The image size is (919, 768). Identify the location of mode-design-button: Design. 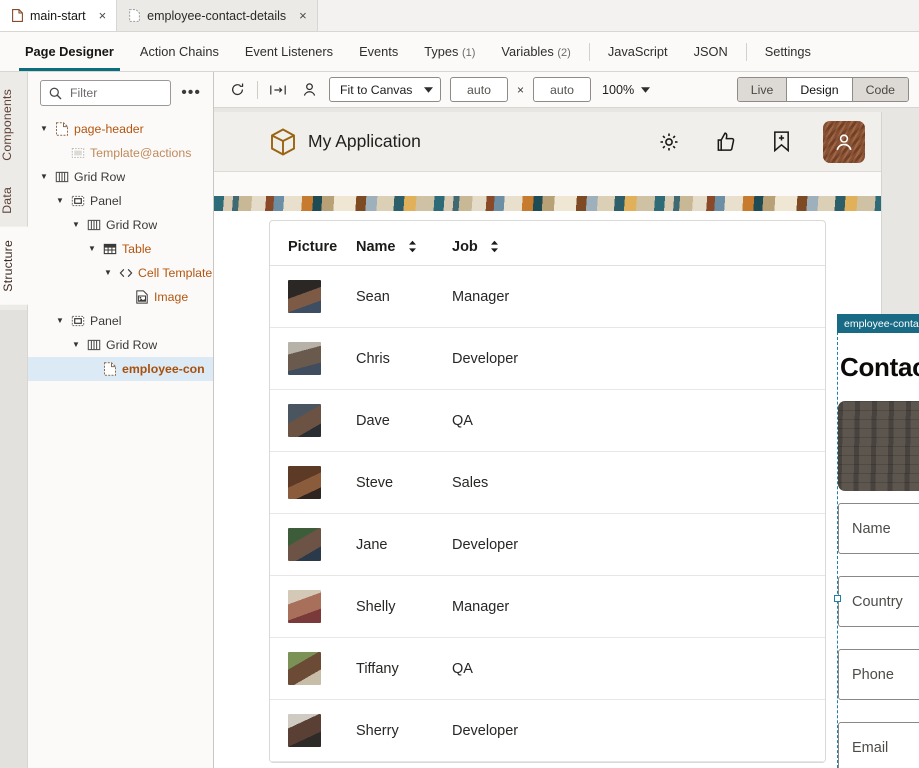
(820, 89).